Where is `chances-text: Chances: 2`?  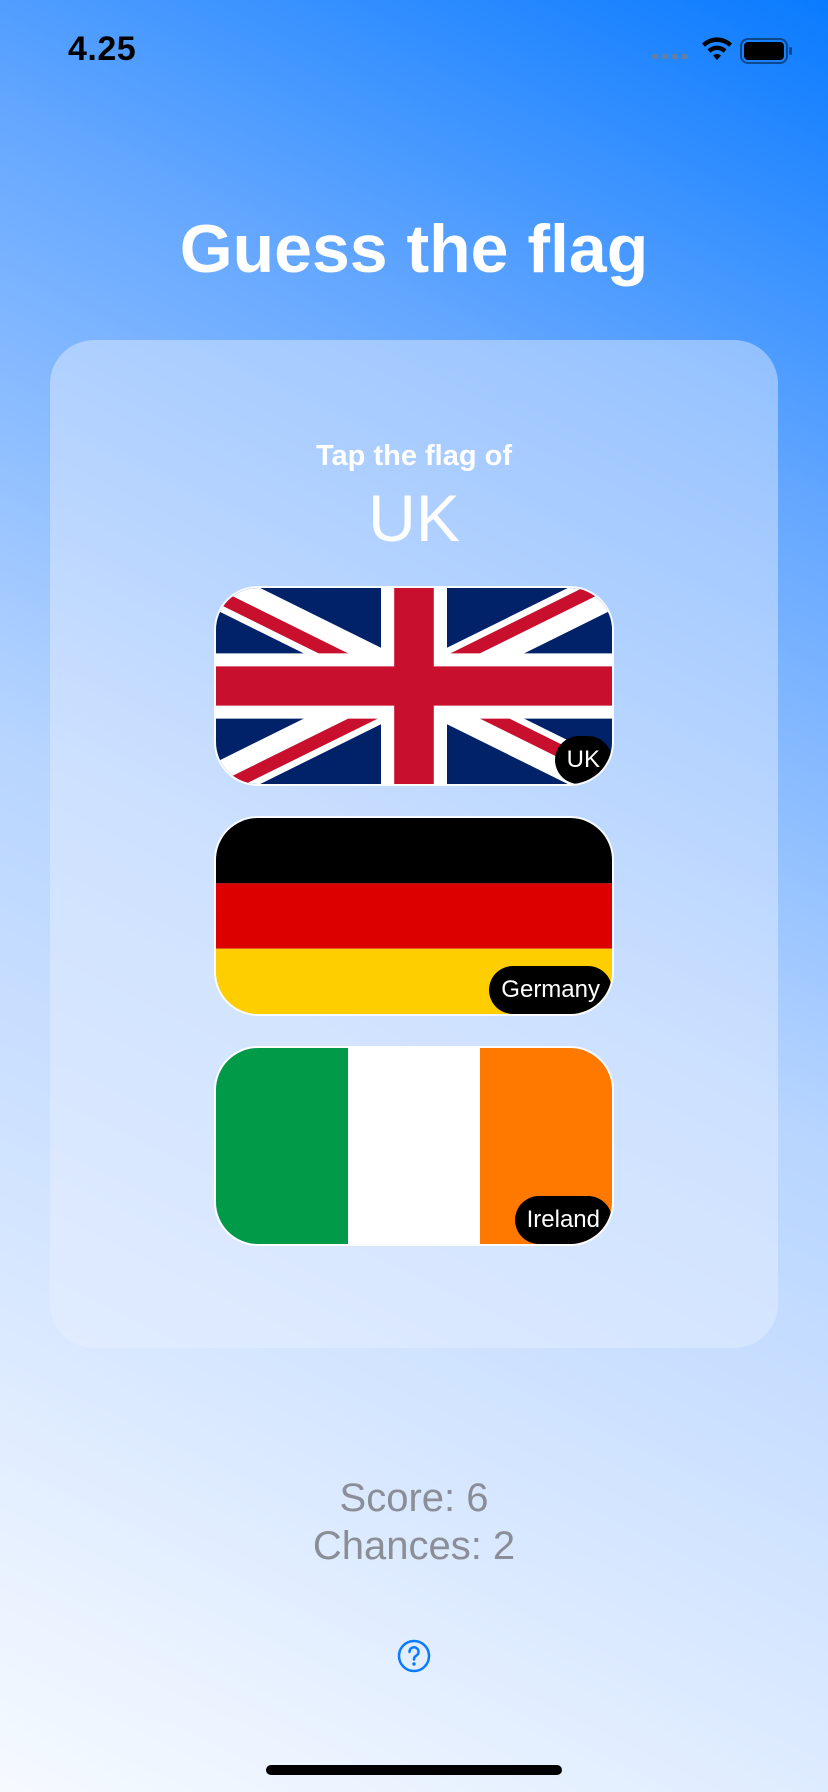
chances-text: Chances: 2 is located at coordinates (414, 1546).